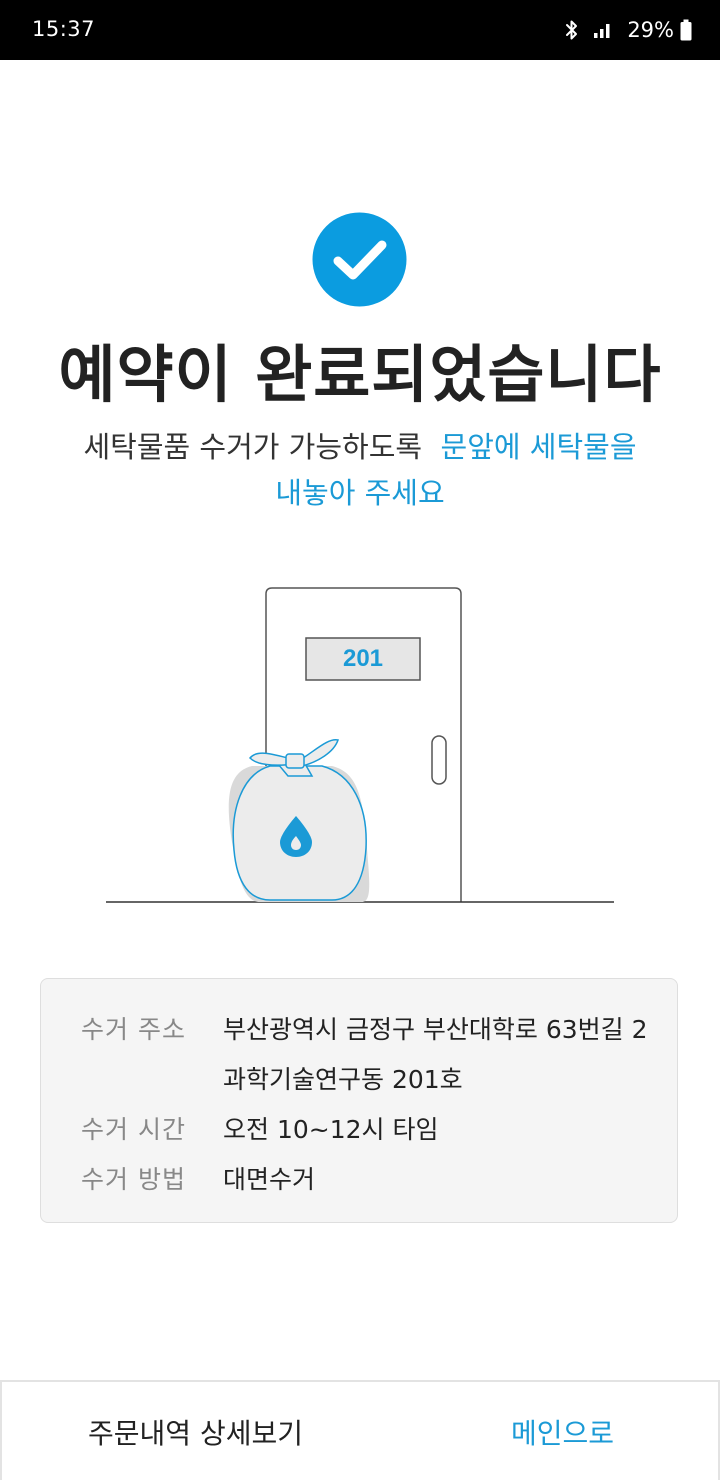 This screenshot has height=1480, width=720. I want to click on order-detail-button: 주문내역 상세보기, so click(195, 1432).